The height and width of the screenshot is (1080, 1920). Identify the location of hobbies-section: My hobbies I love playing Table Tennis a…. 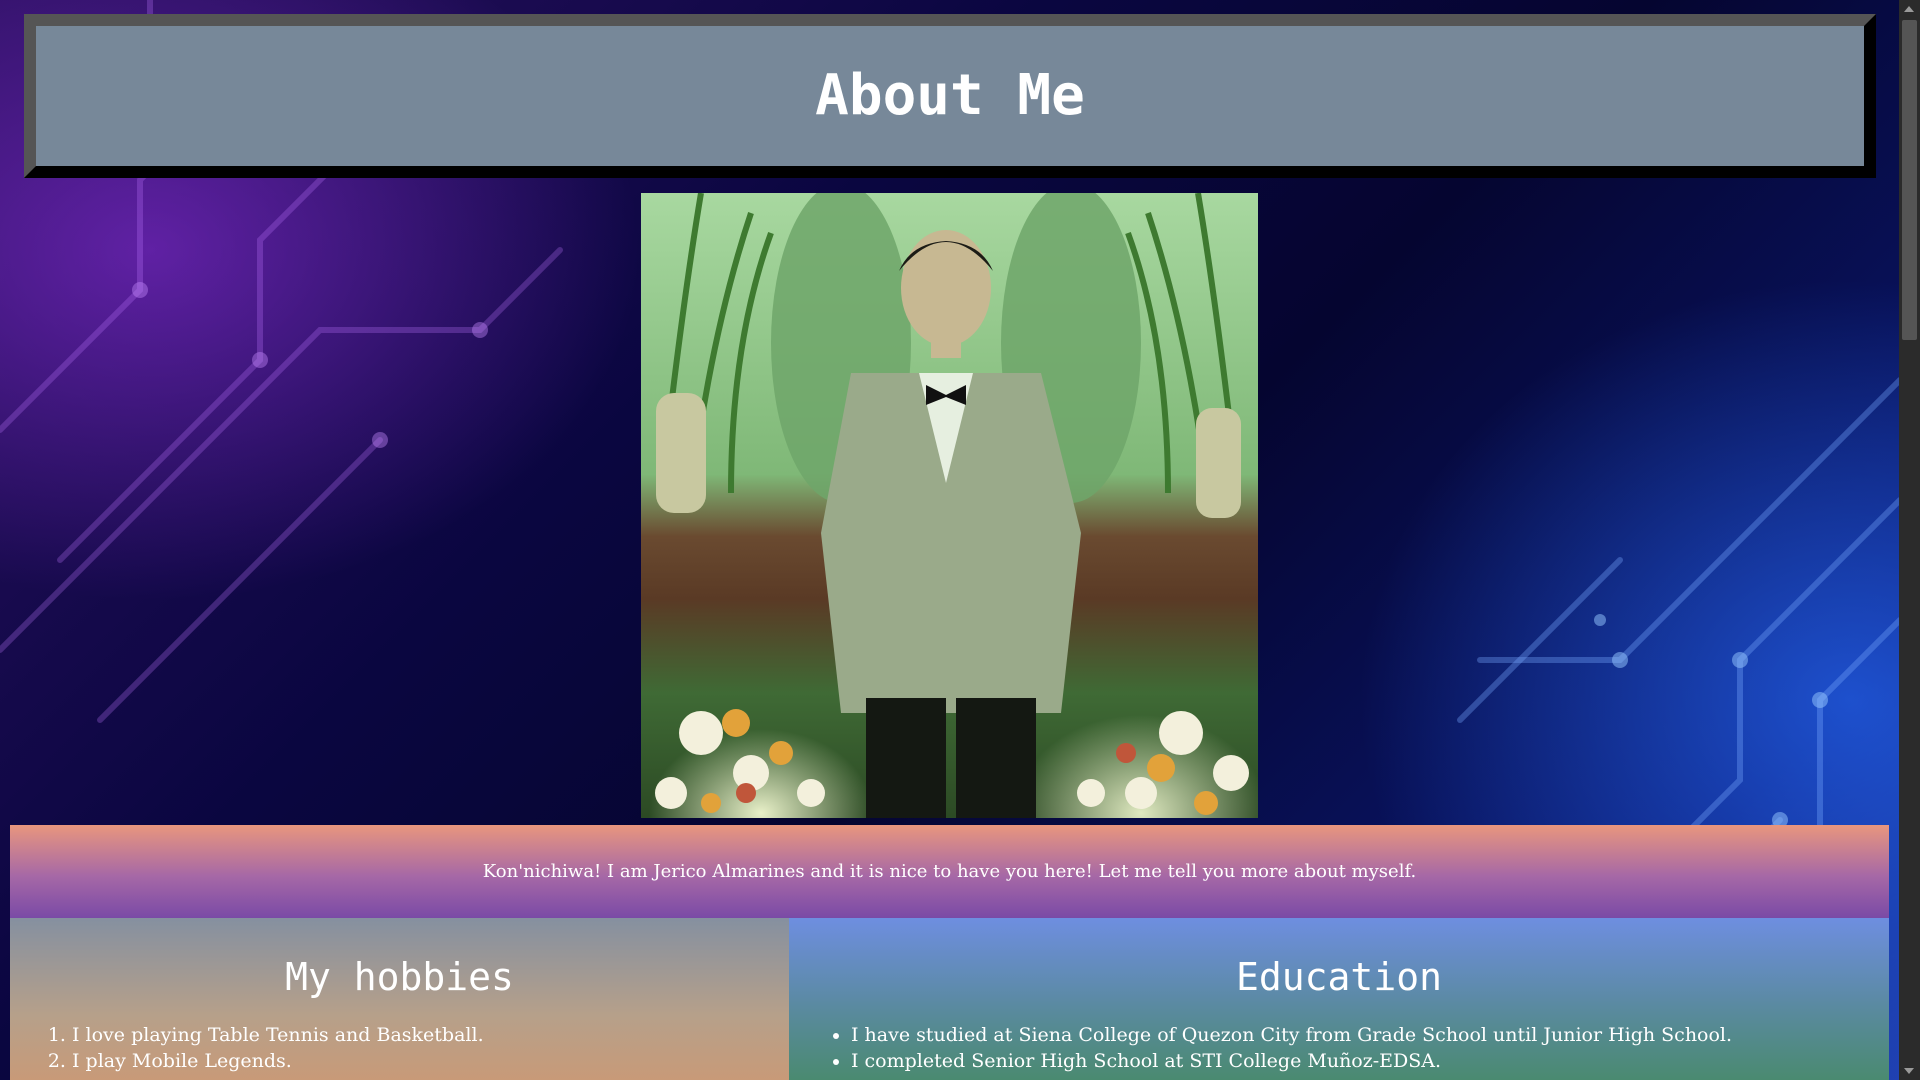
(399, 999).